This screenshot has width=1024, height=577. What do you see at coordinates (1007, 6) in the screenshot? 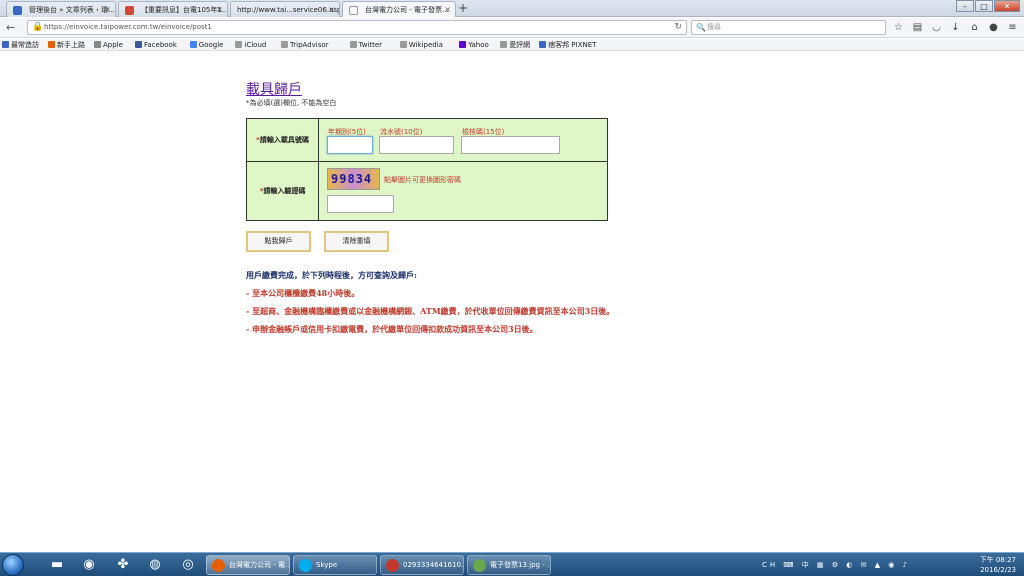
I see `close-window-button: ✕` at bounding box center [1007, 6].